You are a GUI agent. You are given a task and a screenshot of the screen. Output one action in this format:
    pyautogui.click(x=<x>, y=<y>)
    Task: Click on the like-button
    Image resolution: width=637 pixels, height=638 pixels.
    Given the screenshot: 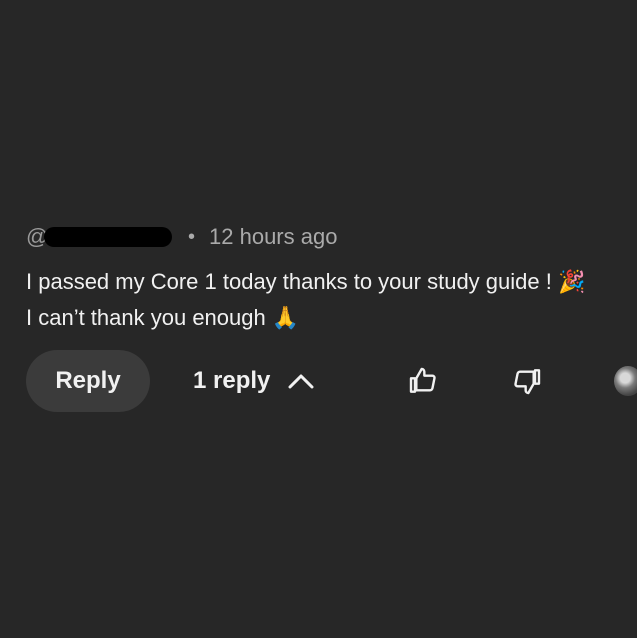 What is the action you would take?
    pyautogui.click(x=423, y=381)
    